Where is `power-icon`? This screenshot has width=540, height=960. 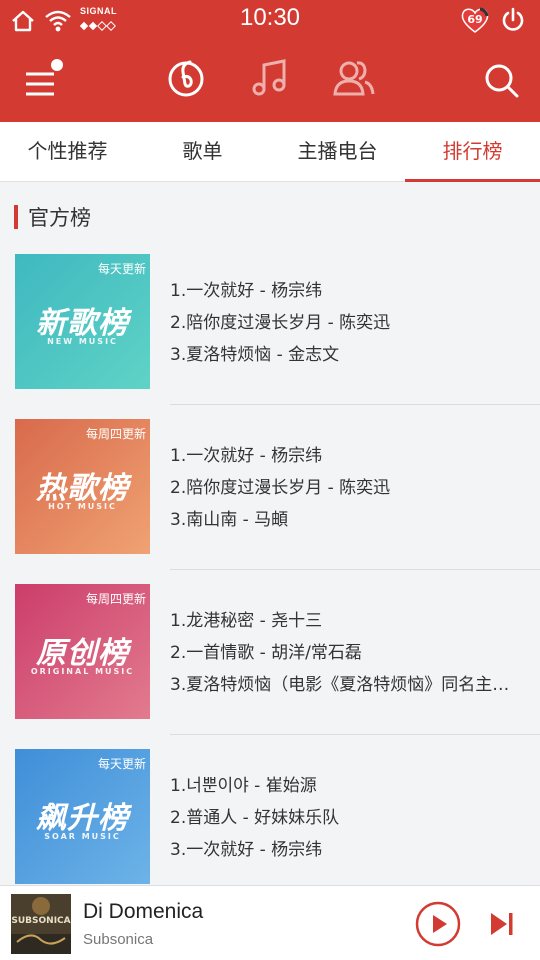
power-icon is located at coordinates (513, 20).